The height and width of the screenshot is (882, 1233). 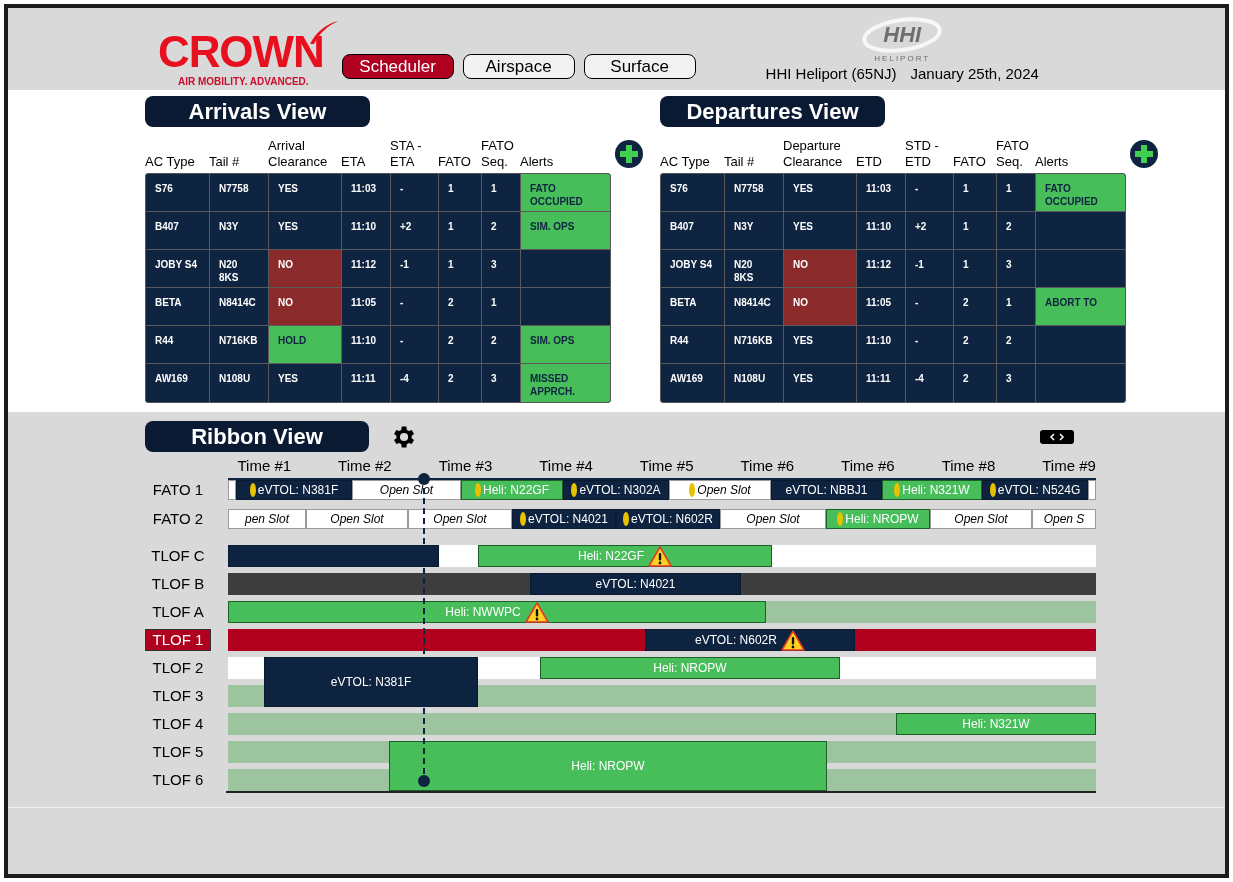 What do you see at coordinates (454, 162) in the screenshot?
I see `column-header: FATO` at bounding box center [454, 162].